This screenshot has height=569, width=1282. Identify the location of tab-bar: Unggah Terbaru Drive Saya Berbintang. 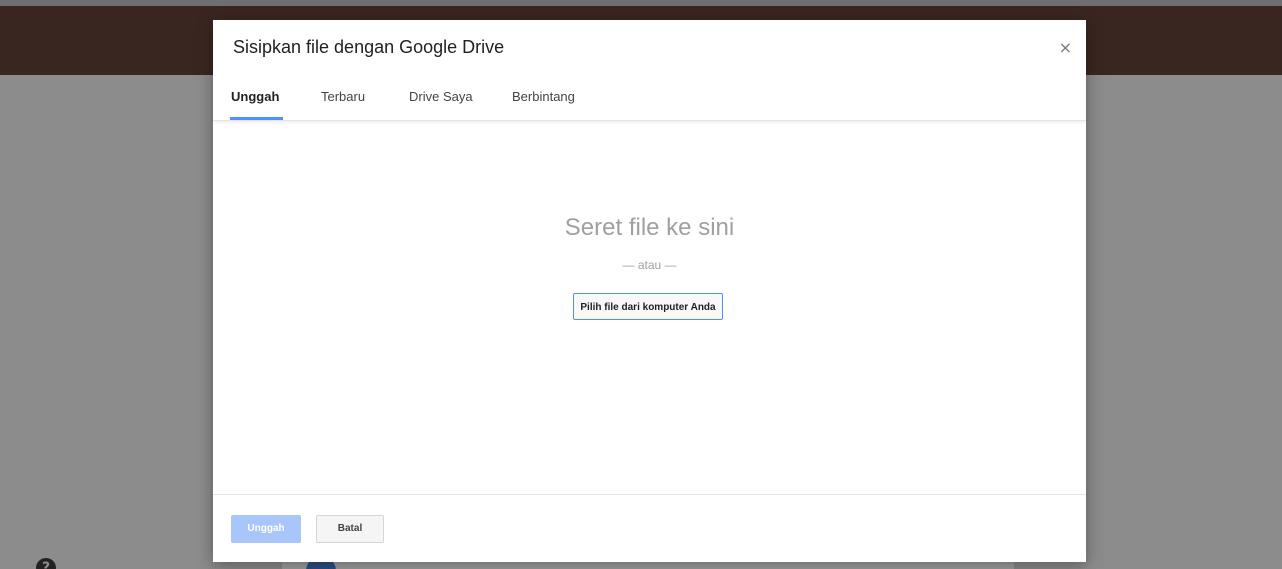
(649, 98).